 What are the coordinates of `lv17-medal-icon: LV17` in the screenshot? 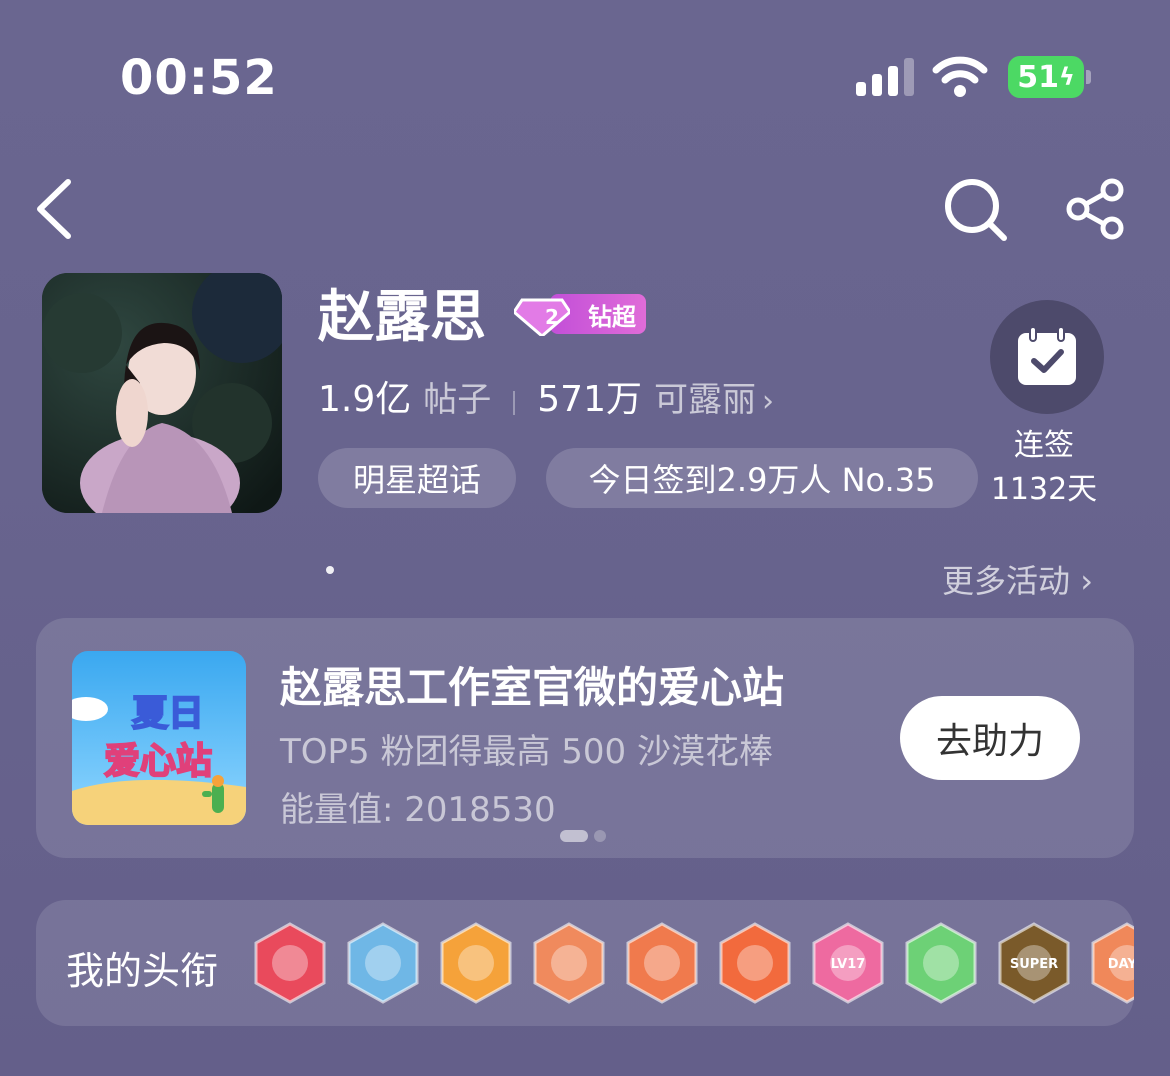 It's located at (848, 963).